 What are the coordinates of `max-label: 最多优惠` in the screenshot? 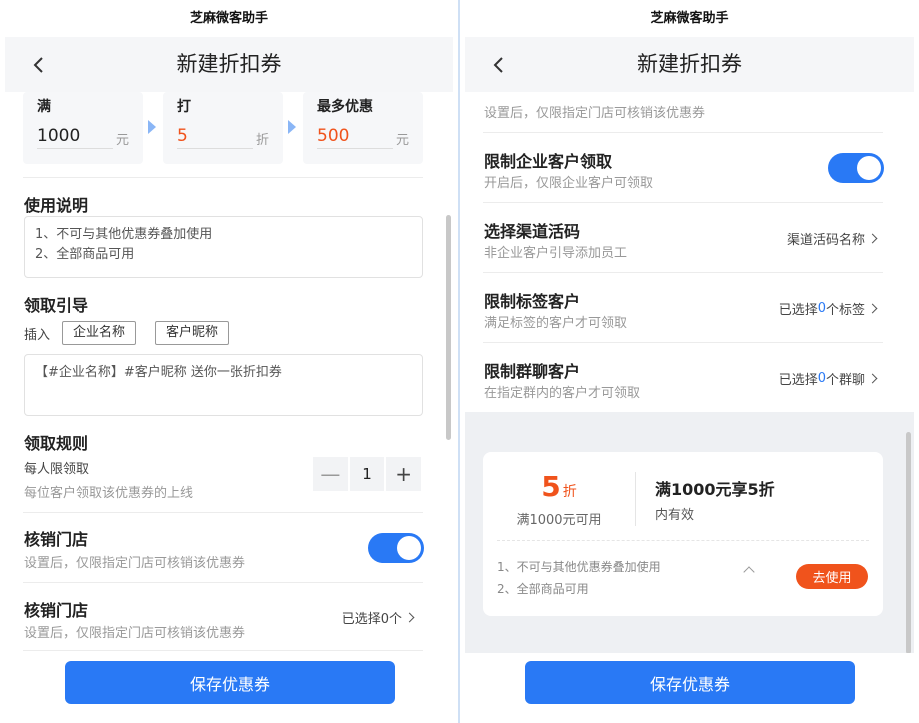 It's located at (345, 107).